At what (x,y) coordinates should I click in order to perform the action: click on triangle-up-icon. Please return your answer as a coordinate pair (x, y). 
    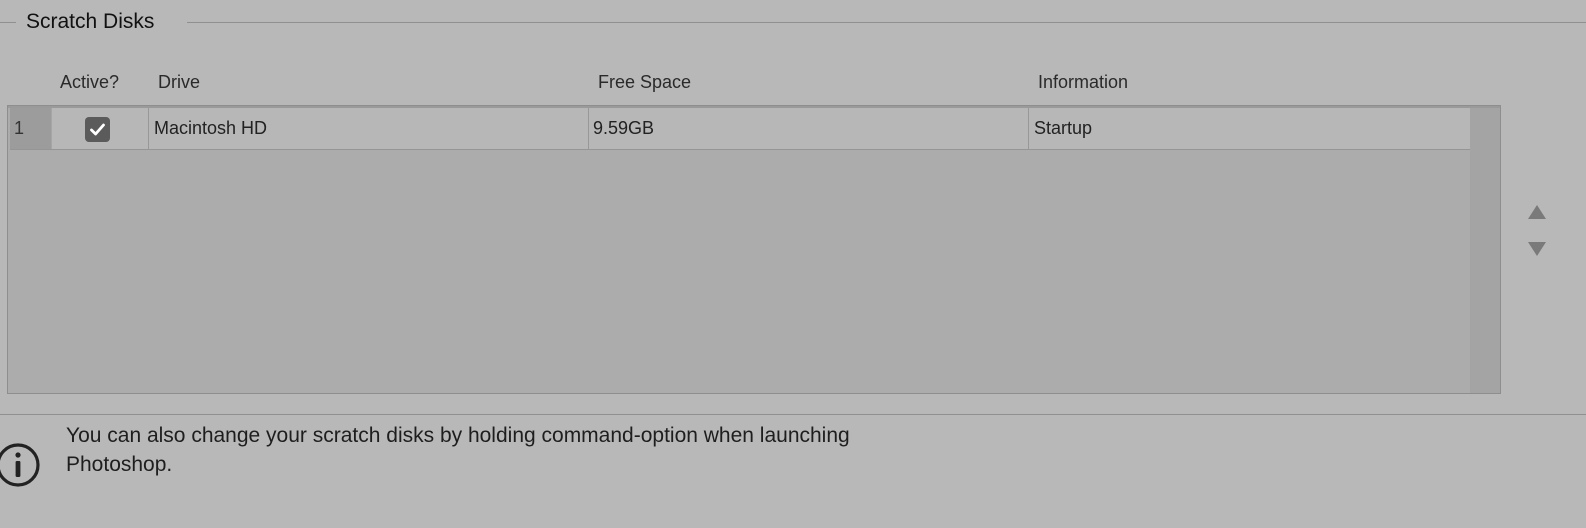
    Looking at the image, I should click on (1537, 212).